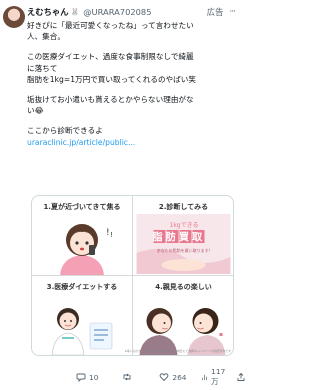  I want to click on display-name: えむちゃん, so click(48, 12).